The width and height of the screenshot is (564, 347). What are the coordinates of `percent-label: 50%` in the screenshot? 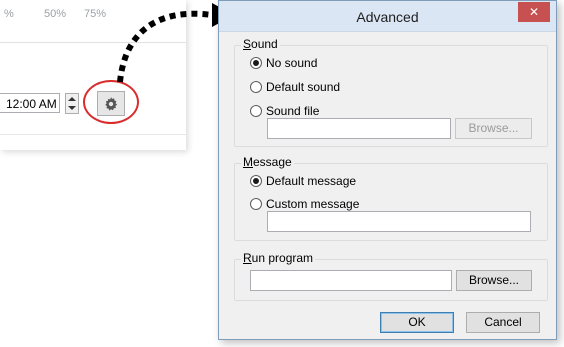 It's located at (55, 14).